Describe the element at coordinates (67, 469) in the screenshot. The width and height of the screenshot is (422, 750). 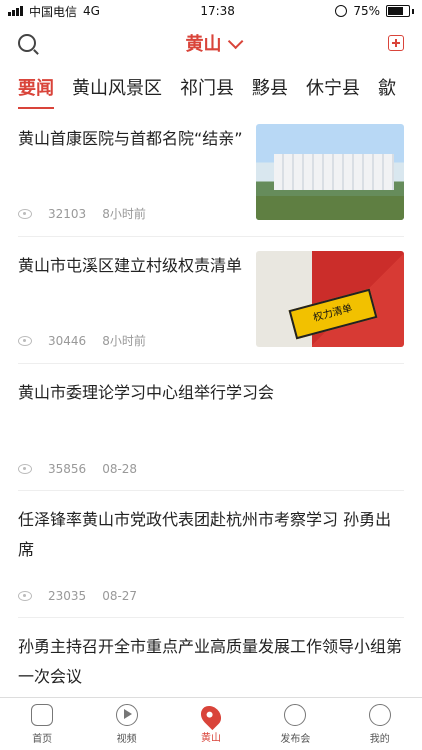
I see `view-count: 35856` at that location.